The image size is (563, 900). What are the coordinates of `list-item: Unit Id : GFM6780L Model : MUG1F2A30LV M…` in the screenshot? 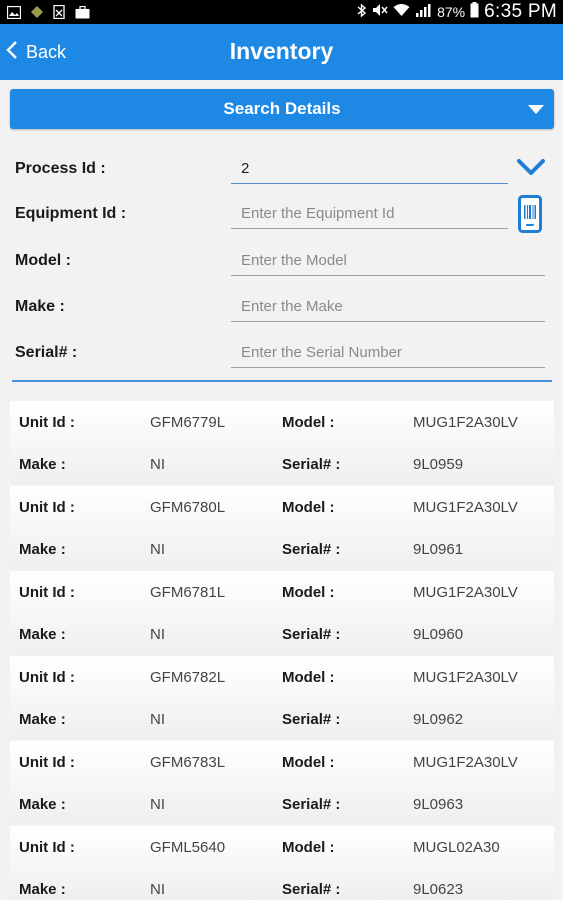 It's located at (282, 527).